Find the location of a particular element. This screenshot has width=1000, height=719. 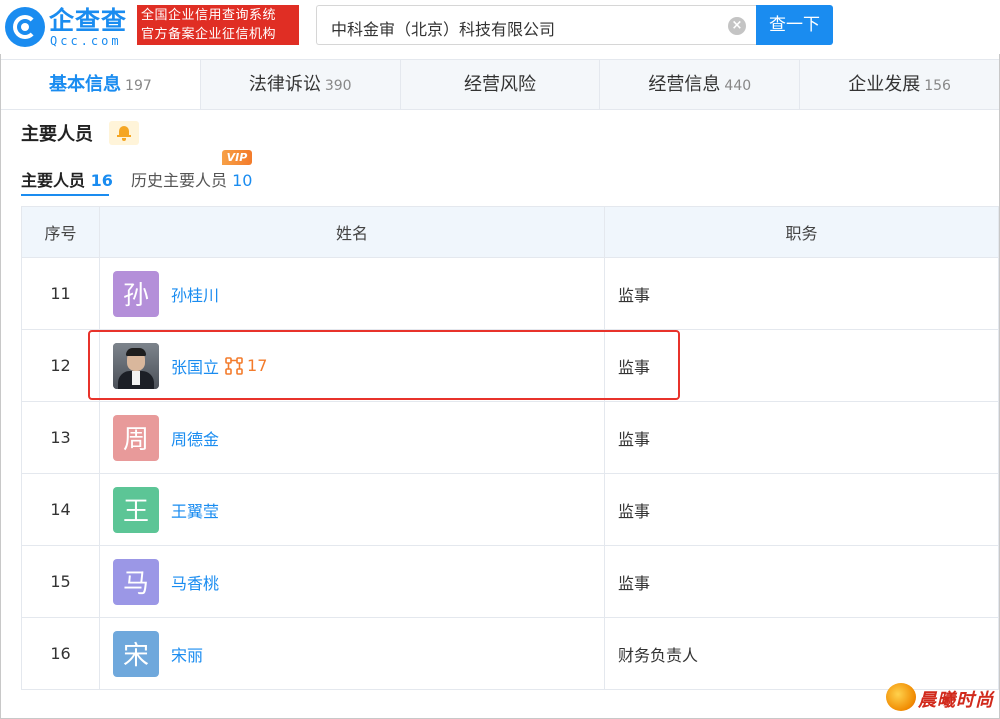

row-role: 财务负责人 is located at coordinates (802, 653).